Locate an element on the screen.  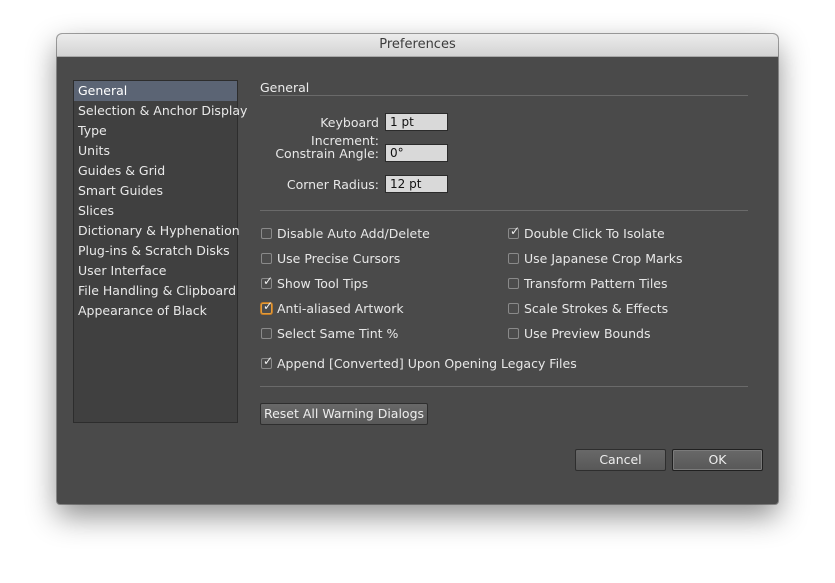
use-japanese-crop-marks-option: Use Japanese Crop Marks is located at coordinates (595, 259).